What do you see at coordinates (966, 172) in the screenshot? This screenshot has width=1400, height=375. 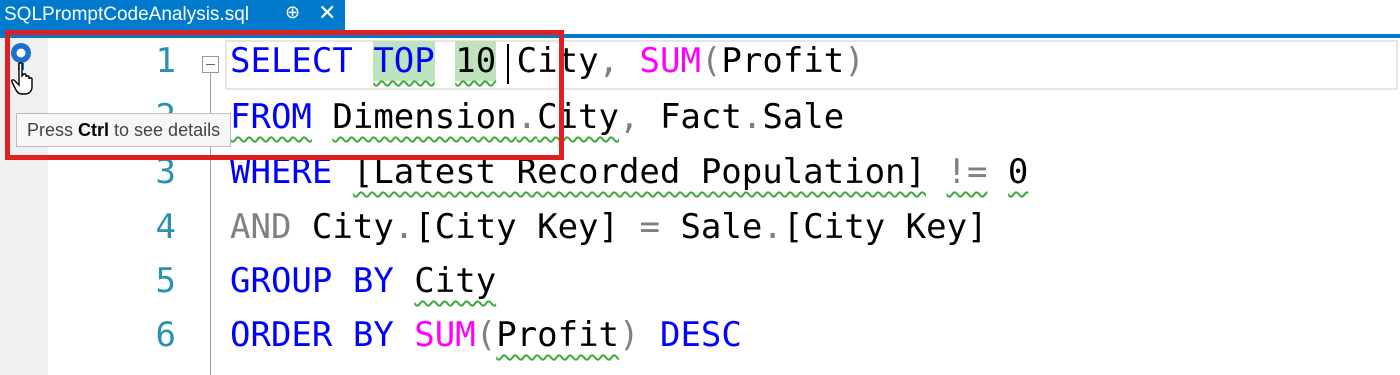 I see `operator: !=` at bounding box center [966, 172].